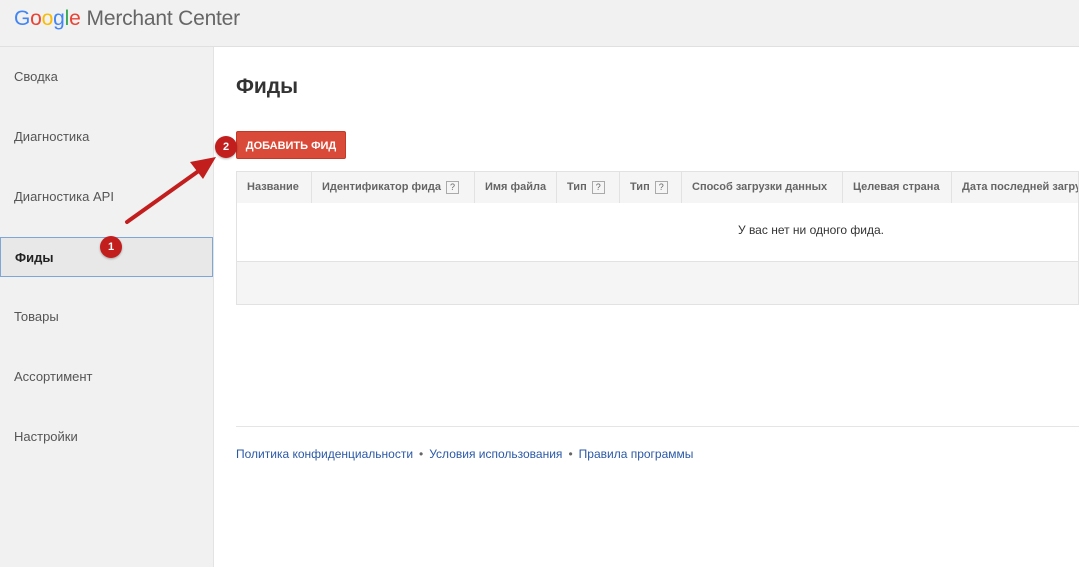  I want to click on arrow-shaft, so click(163, 196).